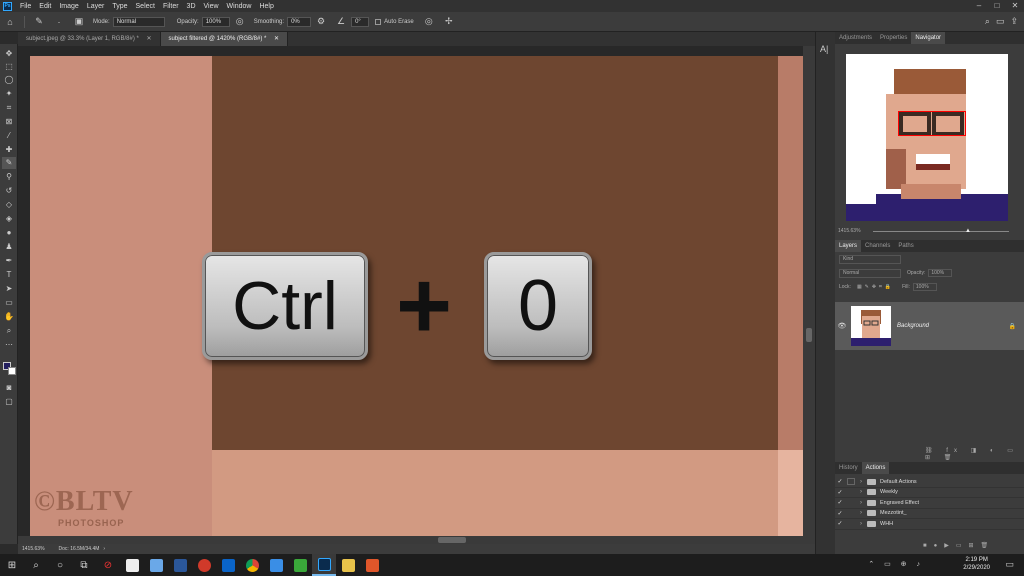 The image size is (1024, 576). Describe the element at coordinates (84, 565) in the screenshot. I see `task-view-icon: ⧉` at that location.